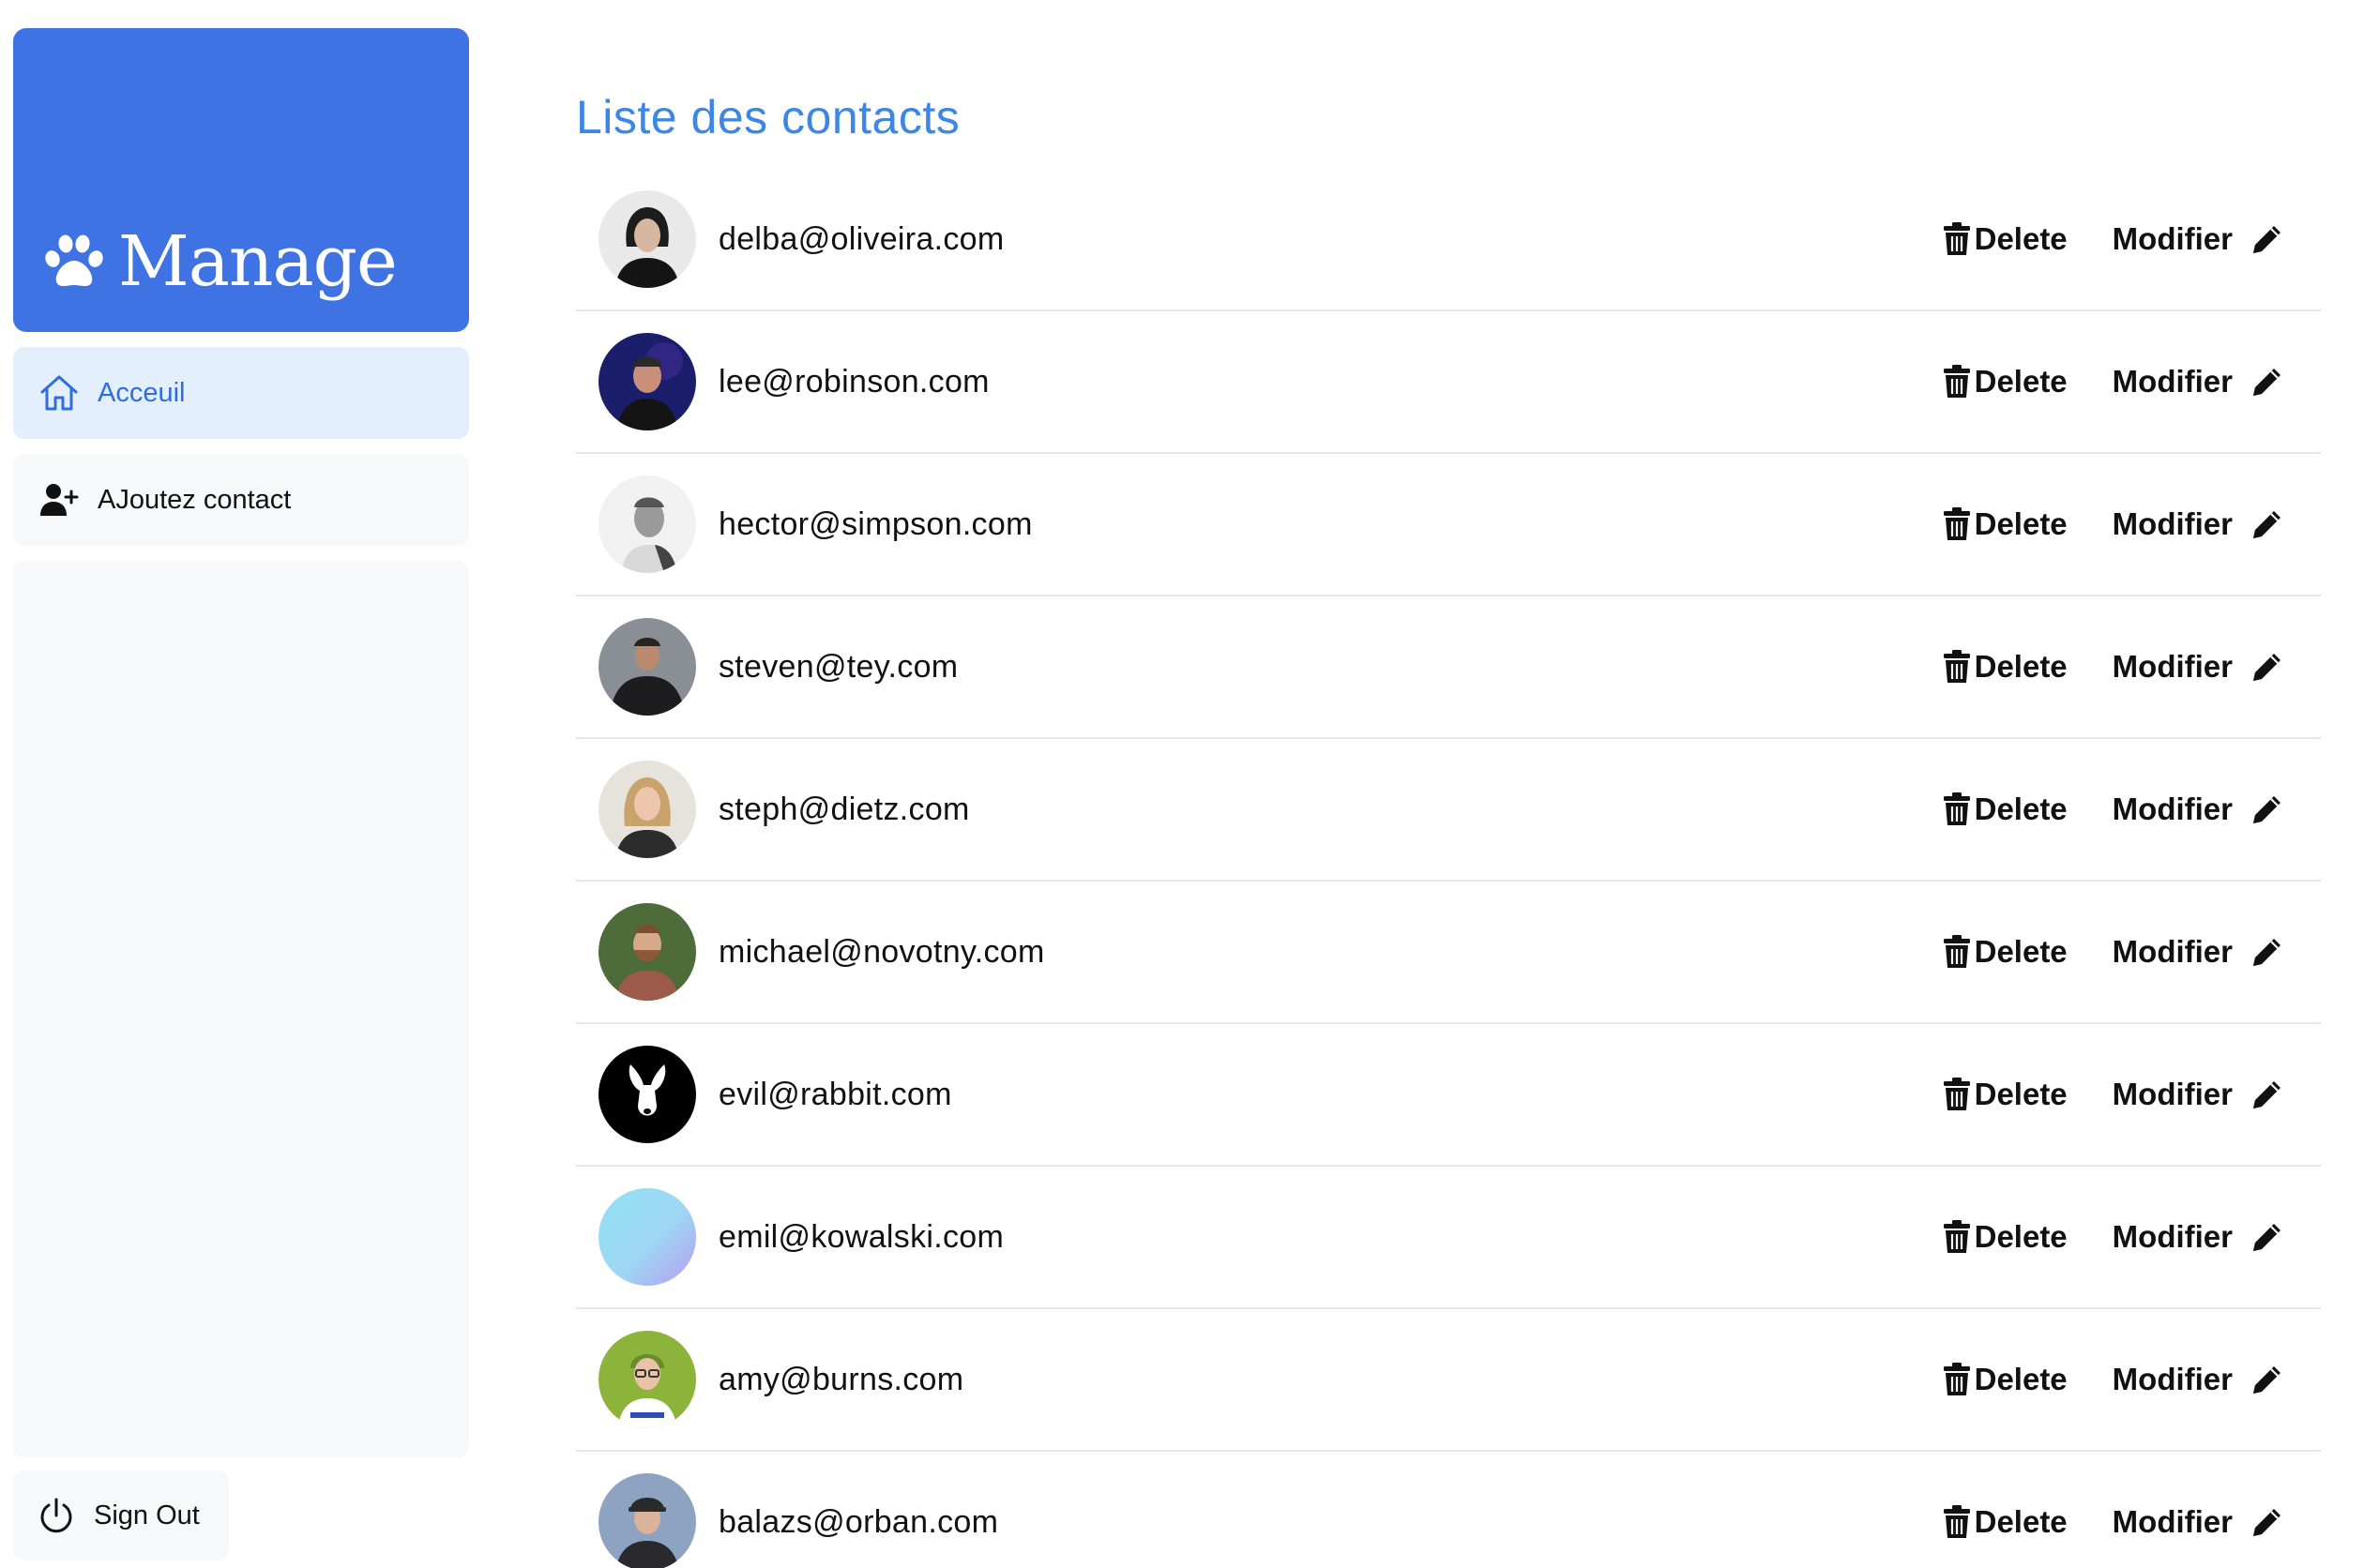  What do you see at coordinates (241, 1009) in the screenshot?
I see `sidebar-empty-panel` at bounding box center [241, 1009].